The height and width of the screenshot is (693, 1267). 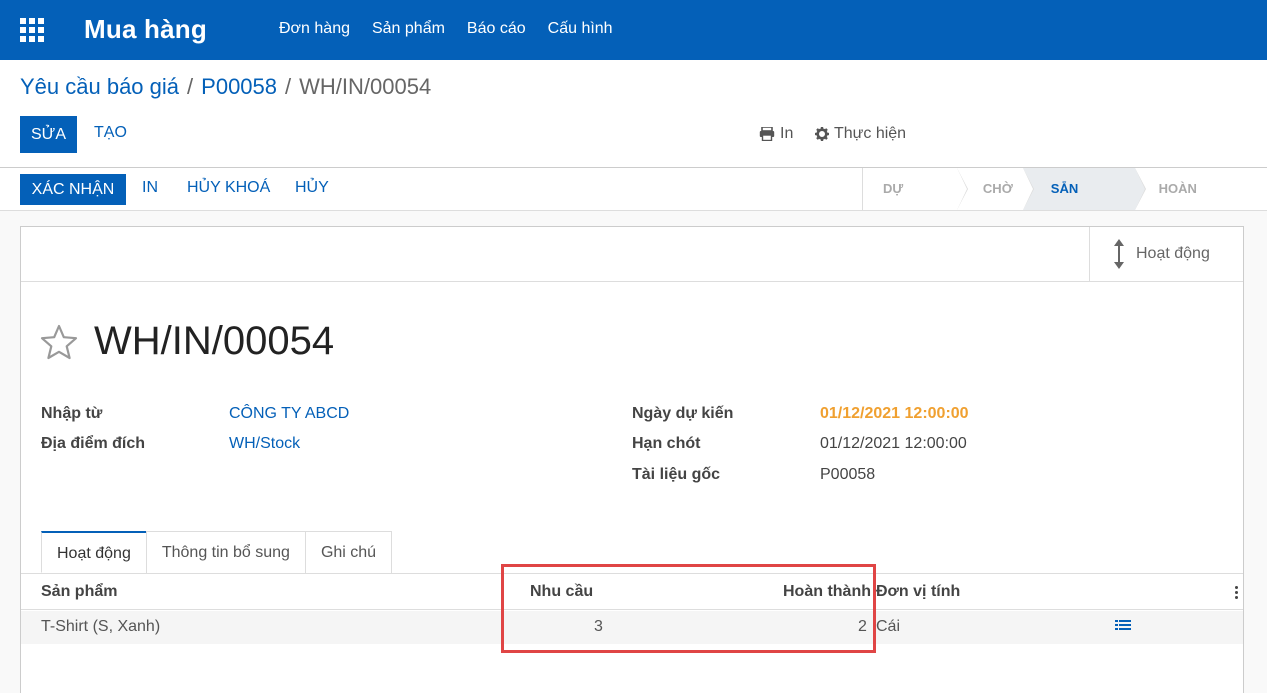 I want to click on create-button-label: Tạo, so click(x=110, y=132).